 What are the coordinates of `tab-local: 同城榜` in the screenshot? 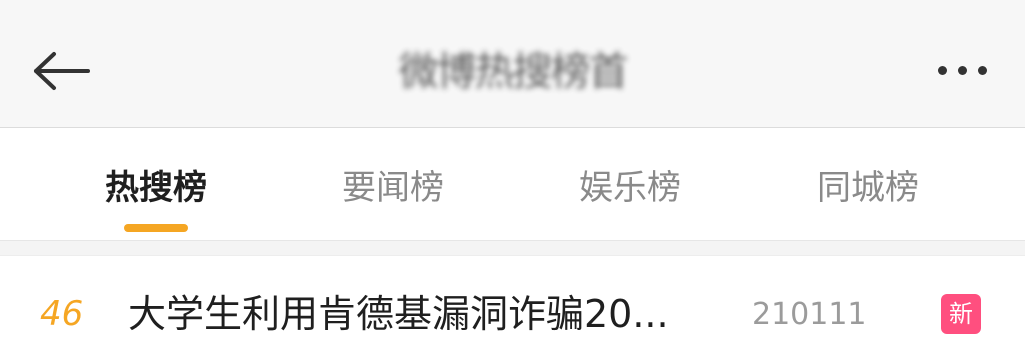 It's located at (868, 188).